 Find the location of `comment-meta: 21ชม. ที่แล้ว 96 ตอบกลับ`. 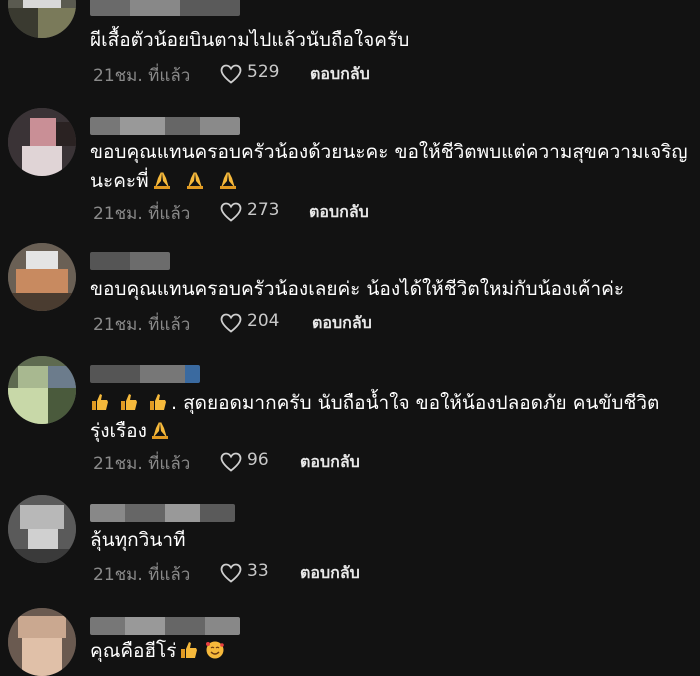

comment-meta: 21ชม. ที่แล้ว 96 ตอบกลับ is located at coordinates (390, 462).